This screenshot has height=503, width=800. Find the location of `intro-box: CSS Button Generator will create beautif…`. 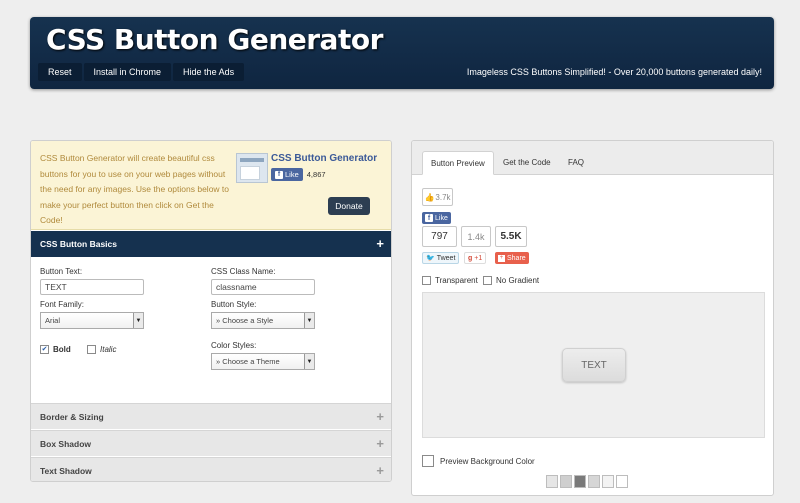

intro-box: CSS Button Generator will create beautif… is located at coordinates (211, 185).